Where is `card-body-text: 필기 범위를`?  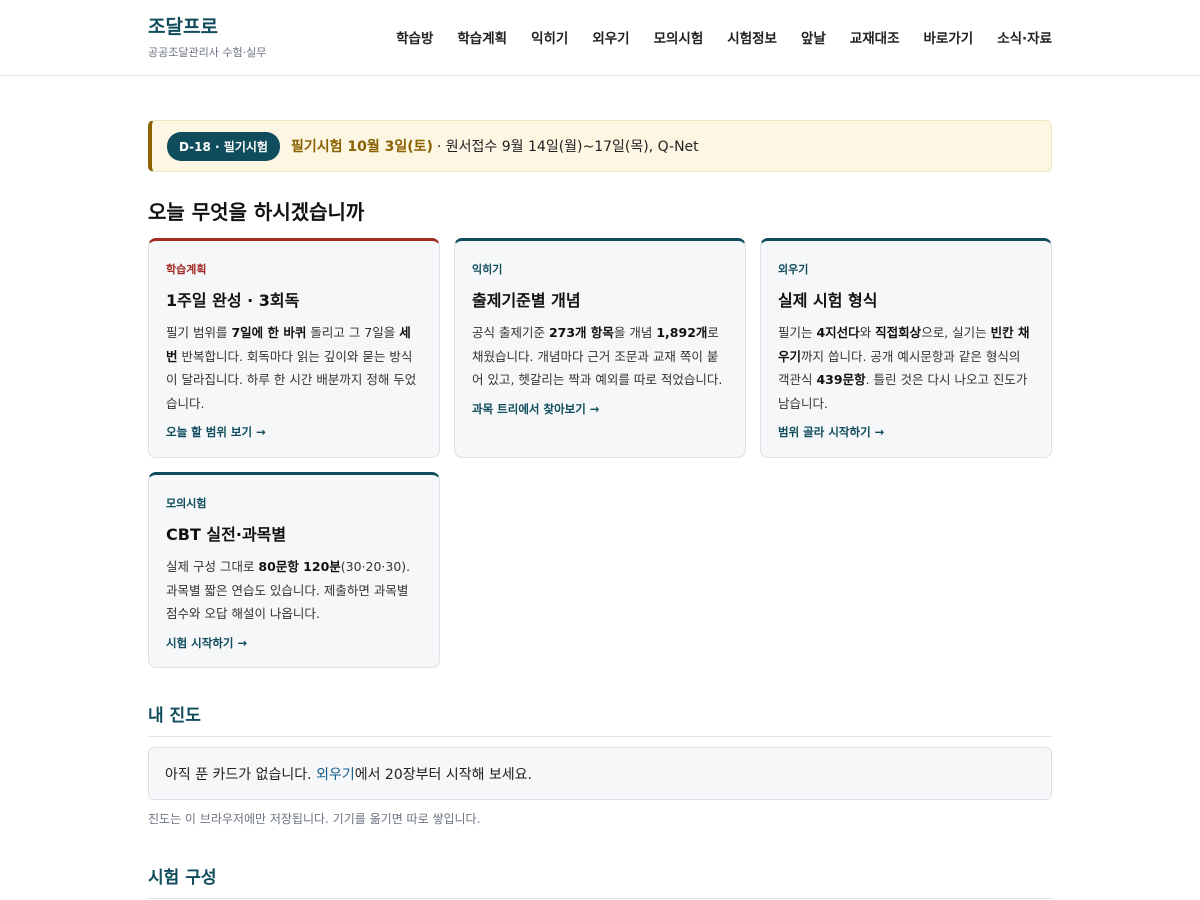
card-body-text: 필기 범위를 is located at coordinates (199, 332).